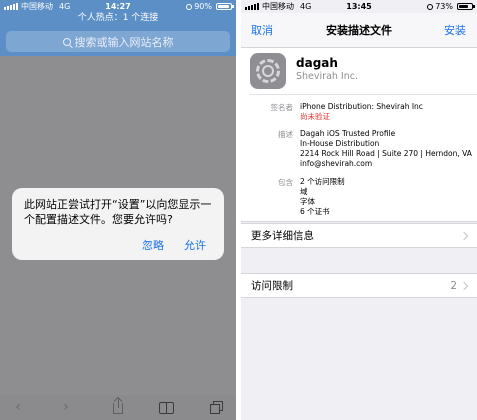 The image size is (477, 420). What do you see at coordinates (18, 407) in the screenshot?
I see `back-icon: ‹` at bounding box center [18, 407].